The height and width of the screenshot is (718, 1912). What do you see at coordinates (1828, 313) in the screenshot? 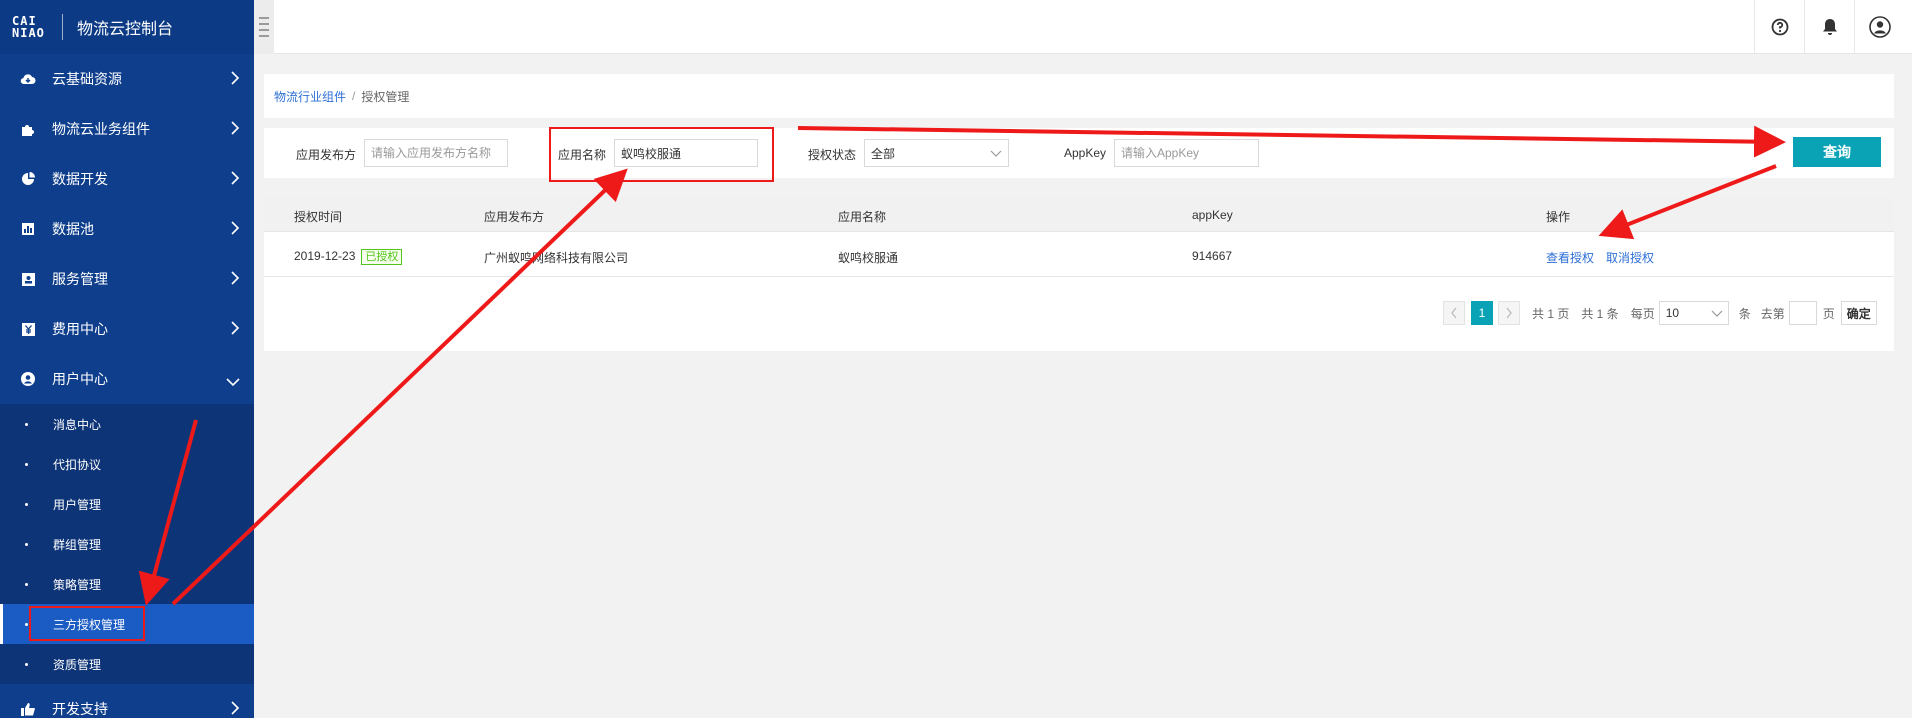
I see `goto-unit: 页` at bounding box center [1828, 313].